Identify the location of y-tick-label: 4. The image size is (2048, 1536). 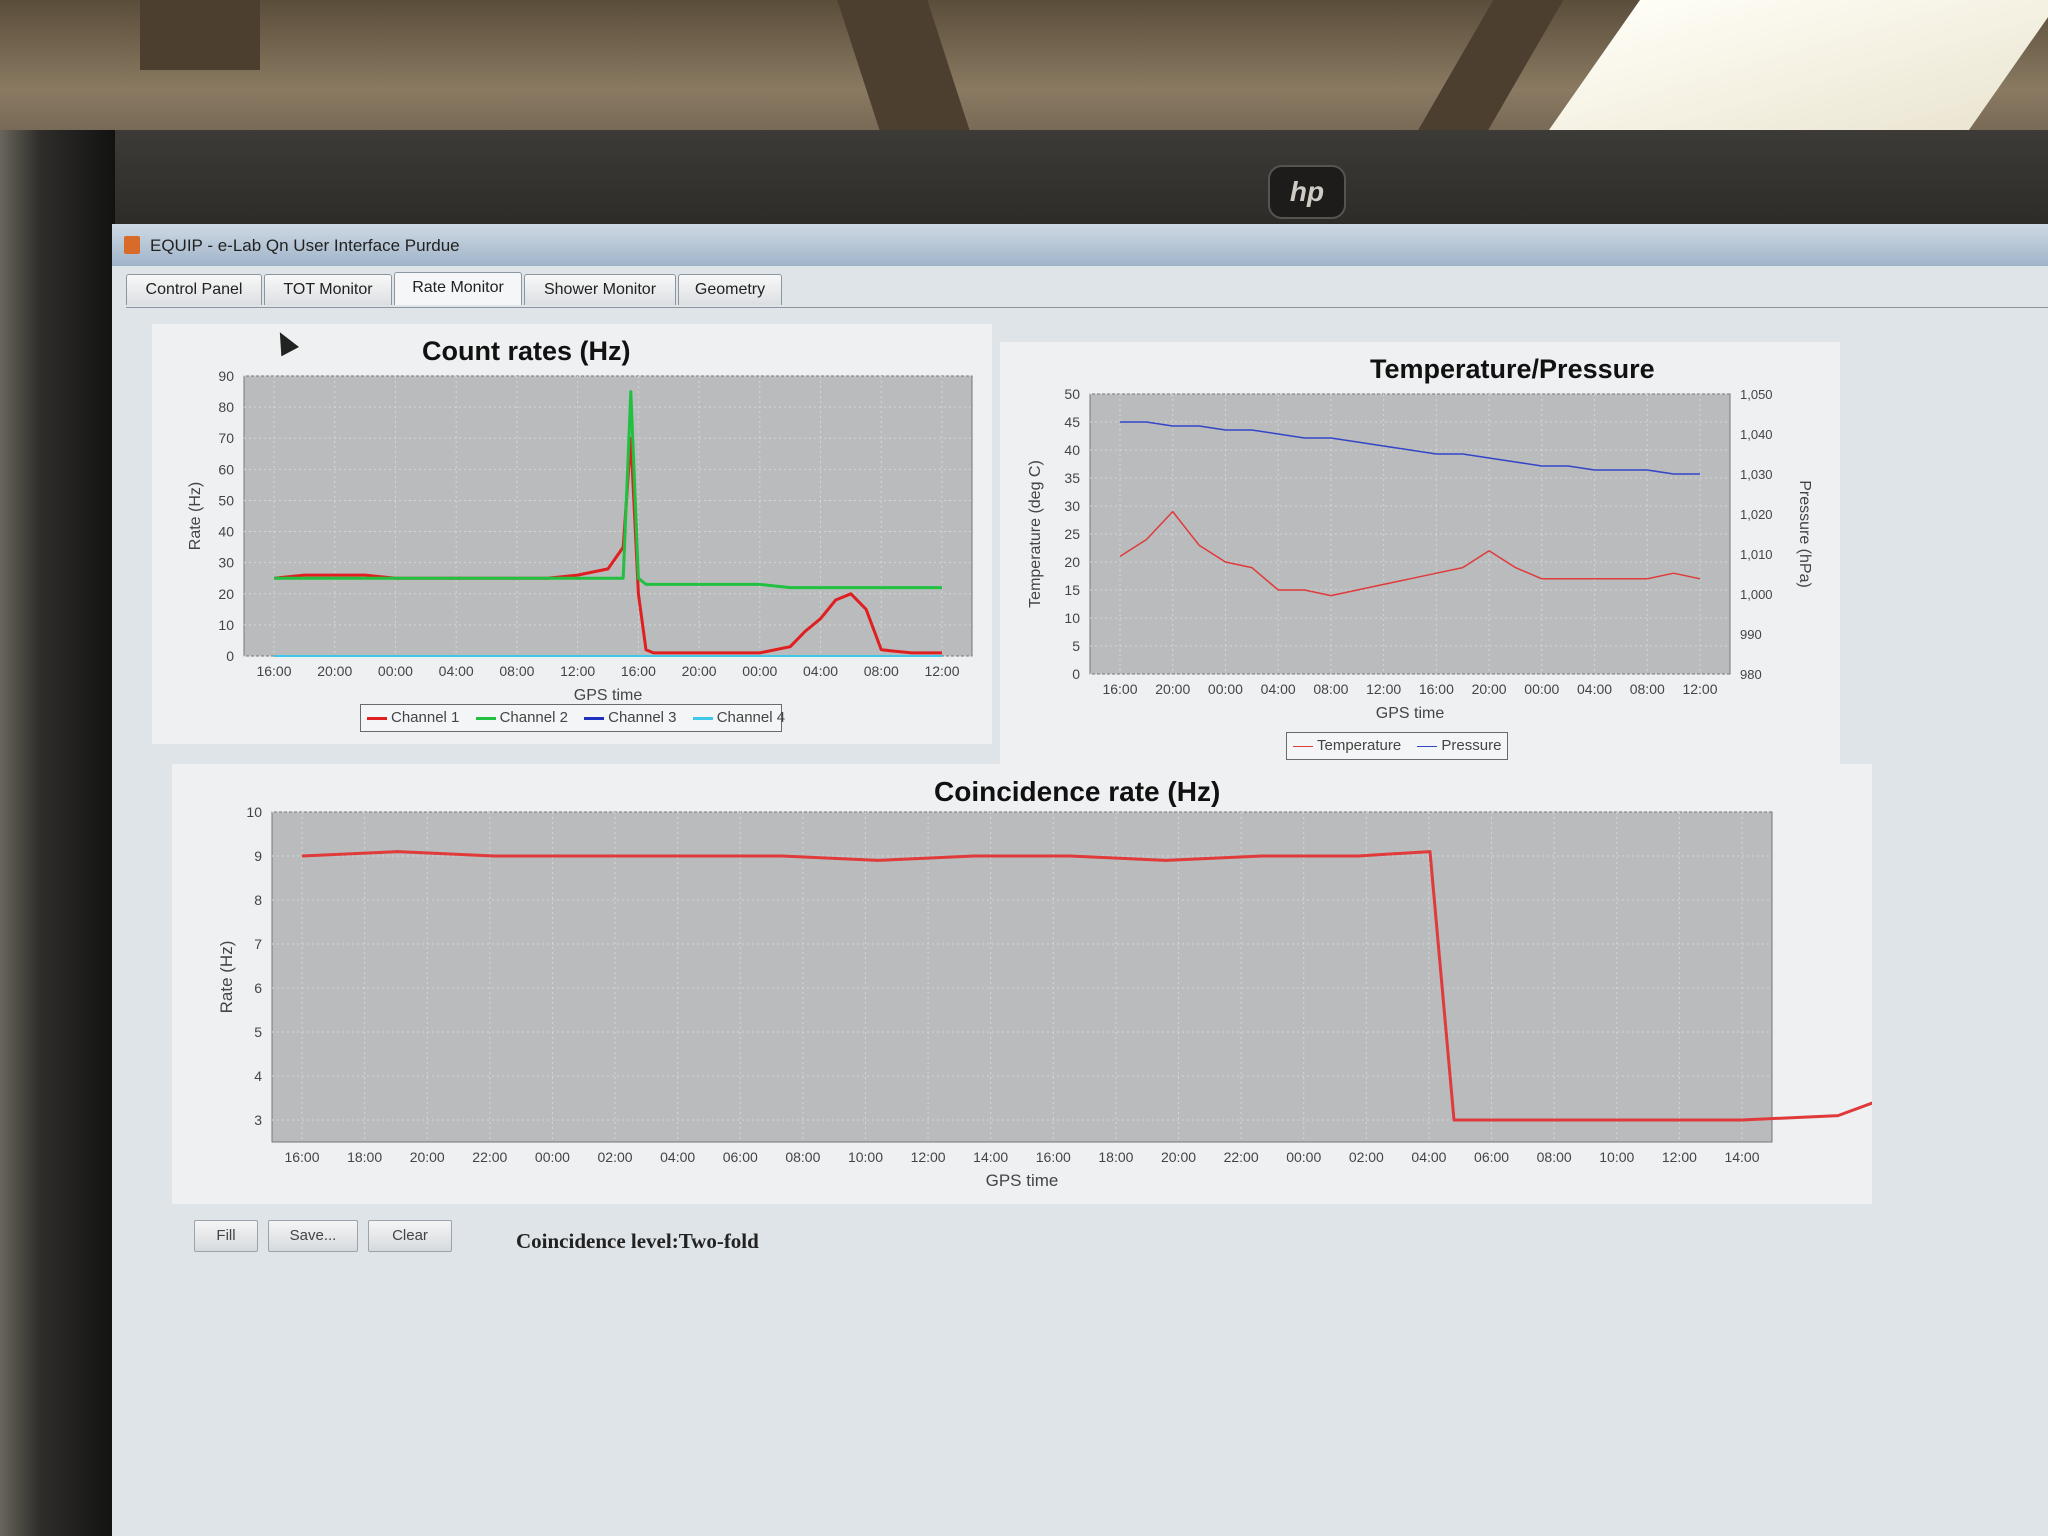
(258, 1076).